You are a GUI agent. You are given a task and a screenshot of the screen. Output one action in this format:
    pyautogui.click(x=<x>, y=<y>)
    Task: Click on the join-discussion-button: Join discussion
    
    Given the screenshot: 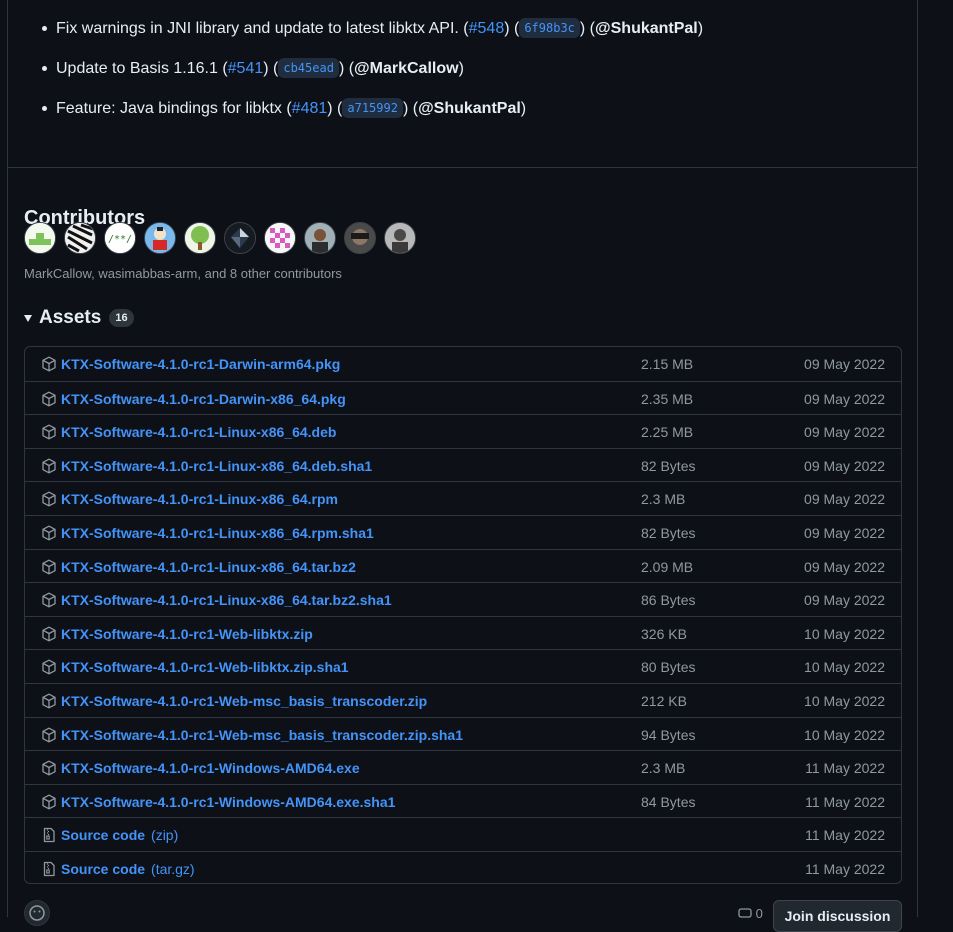 What is the action you would take?
    pyautogui.click(x=837, y=916)
    